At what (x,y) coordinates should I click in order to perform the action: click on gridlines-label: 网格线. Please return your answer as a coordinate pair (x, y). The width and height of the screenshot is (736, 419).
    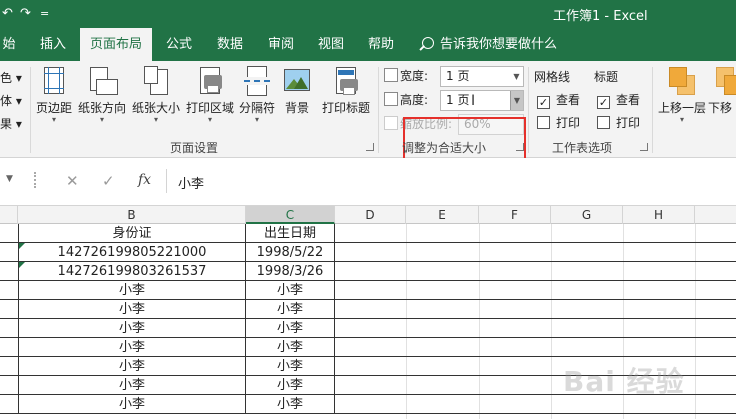
    Looking at the image, I should click on (552, 77).